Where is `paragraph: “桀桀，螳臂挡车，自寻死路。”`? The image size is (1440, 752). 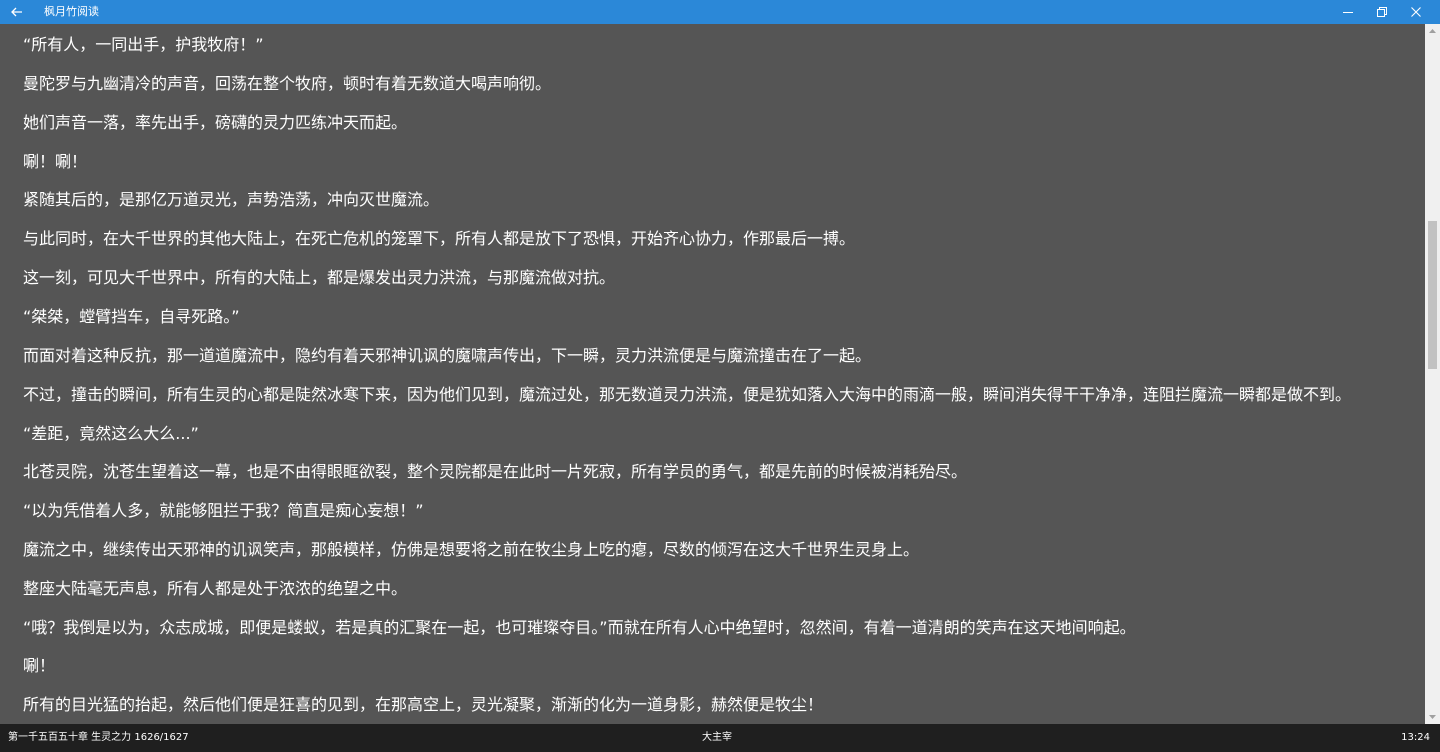
paragraph: “桀桀，螳臂挡车，自寻死路。” is located at coordinates (131, 316).